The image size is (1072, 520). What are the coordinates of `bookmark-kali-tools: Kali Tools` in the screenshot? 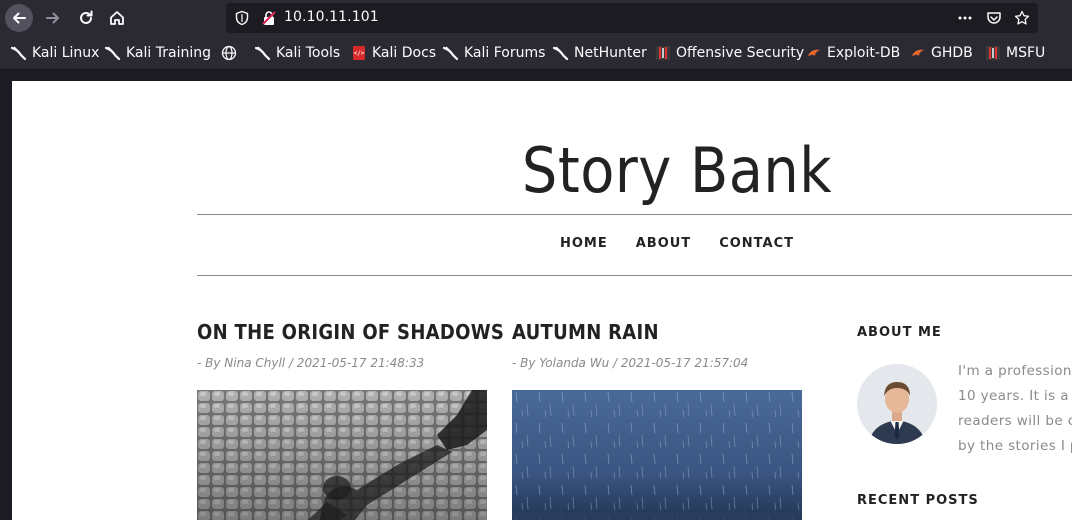 It's located at (297, 53).